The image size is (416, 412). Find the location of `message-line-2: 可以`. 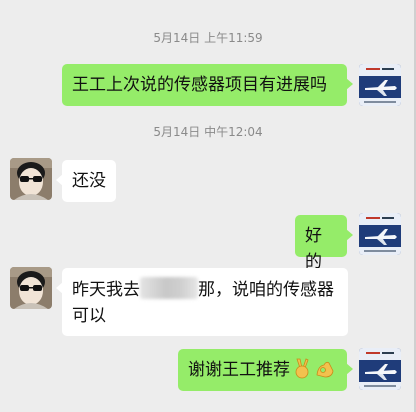

message-line-2: 可以 is located at coordinates (89, 316).